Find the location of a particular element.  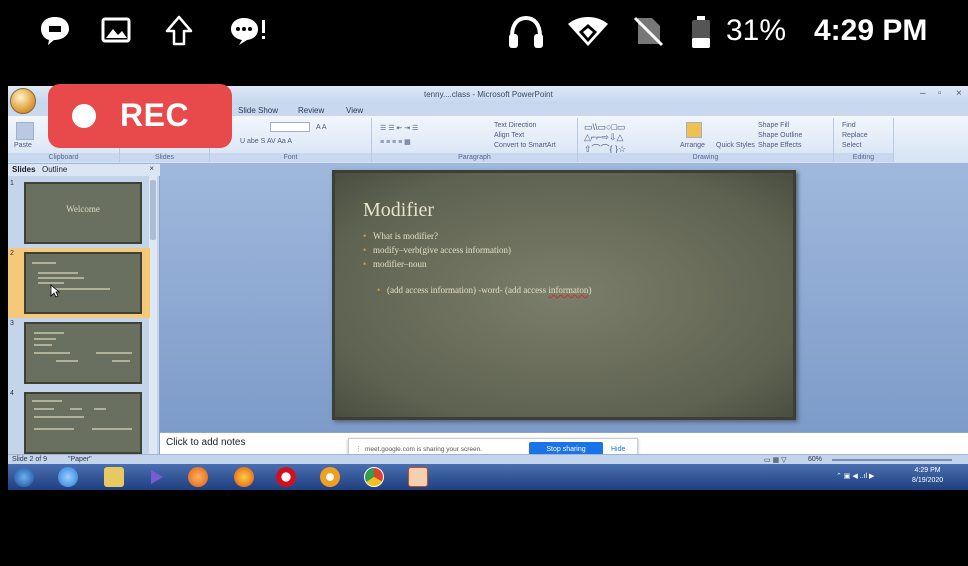

font-size-box is located at coordinates (290, 127).